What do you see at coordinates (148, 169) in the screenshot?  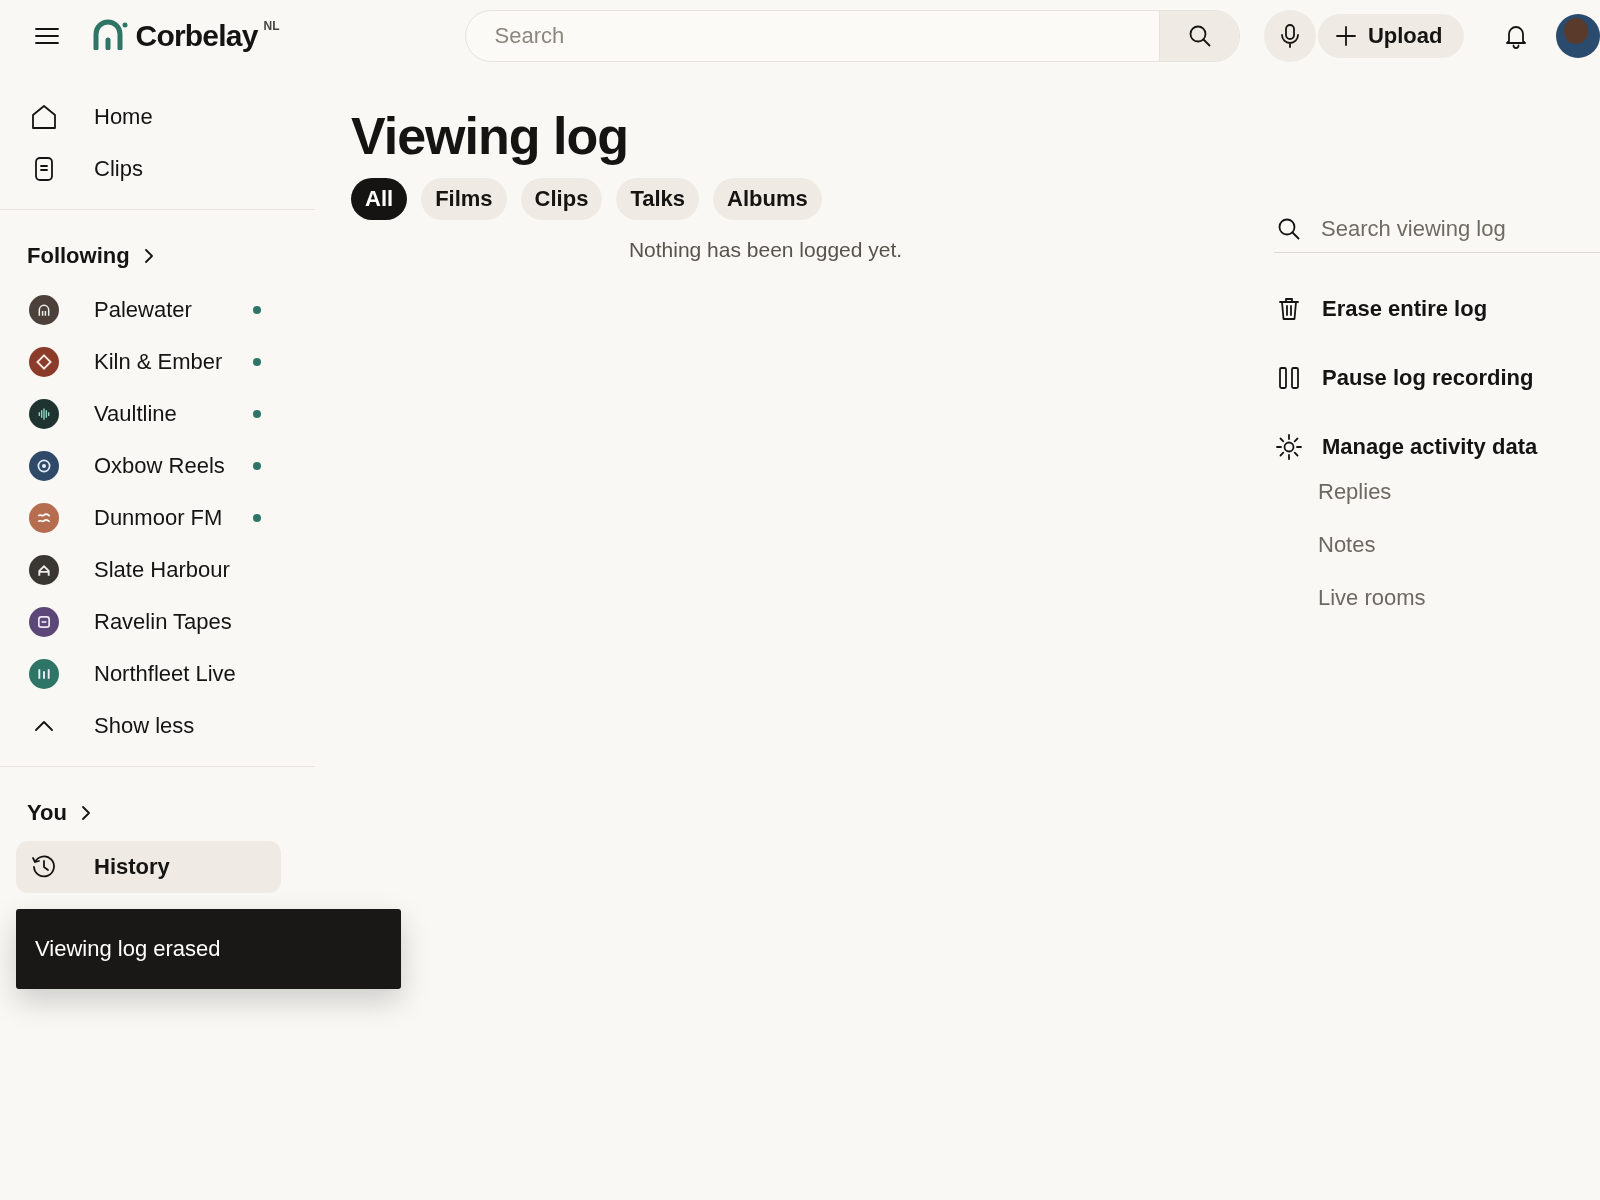 I see `sidebar-item: Clips` at bounding box center [148, 169].